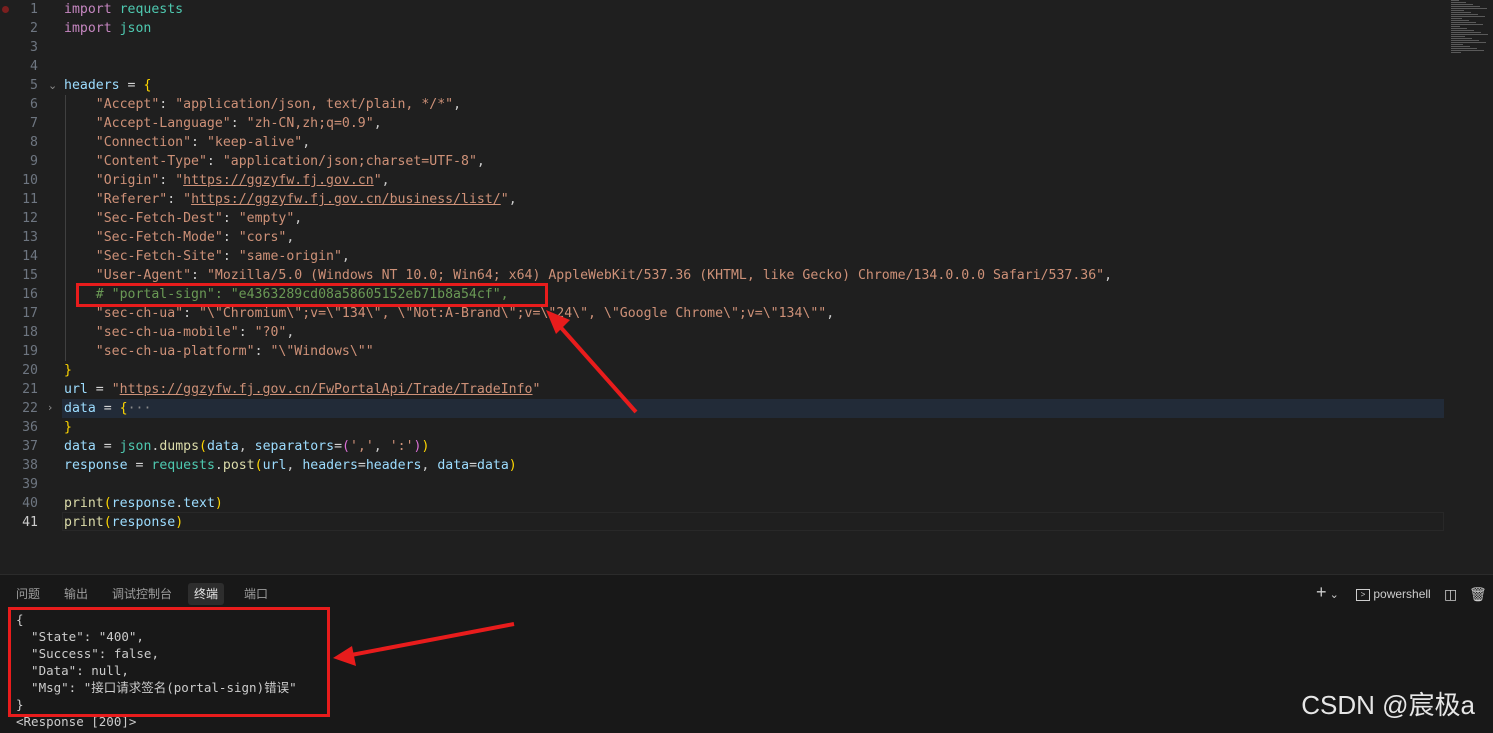 The image size is (1493, 733). Describe the element at coordinates (592, 362) in the screenshot. I see `arrow-to-portal-sign` at that location.